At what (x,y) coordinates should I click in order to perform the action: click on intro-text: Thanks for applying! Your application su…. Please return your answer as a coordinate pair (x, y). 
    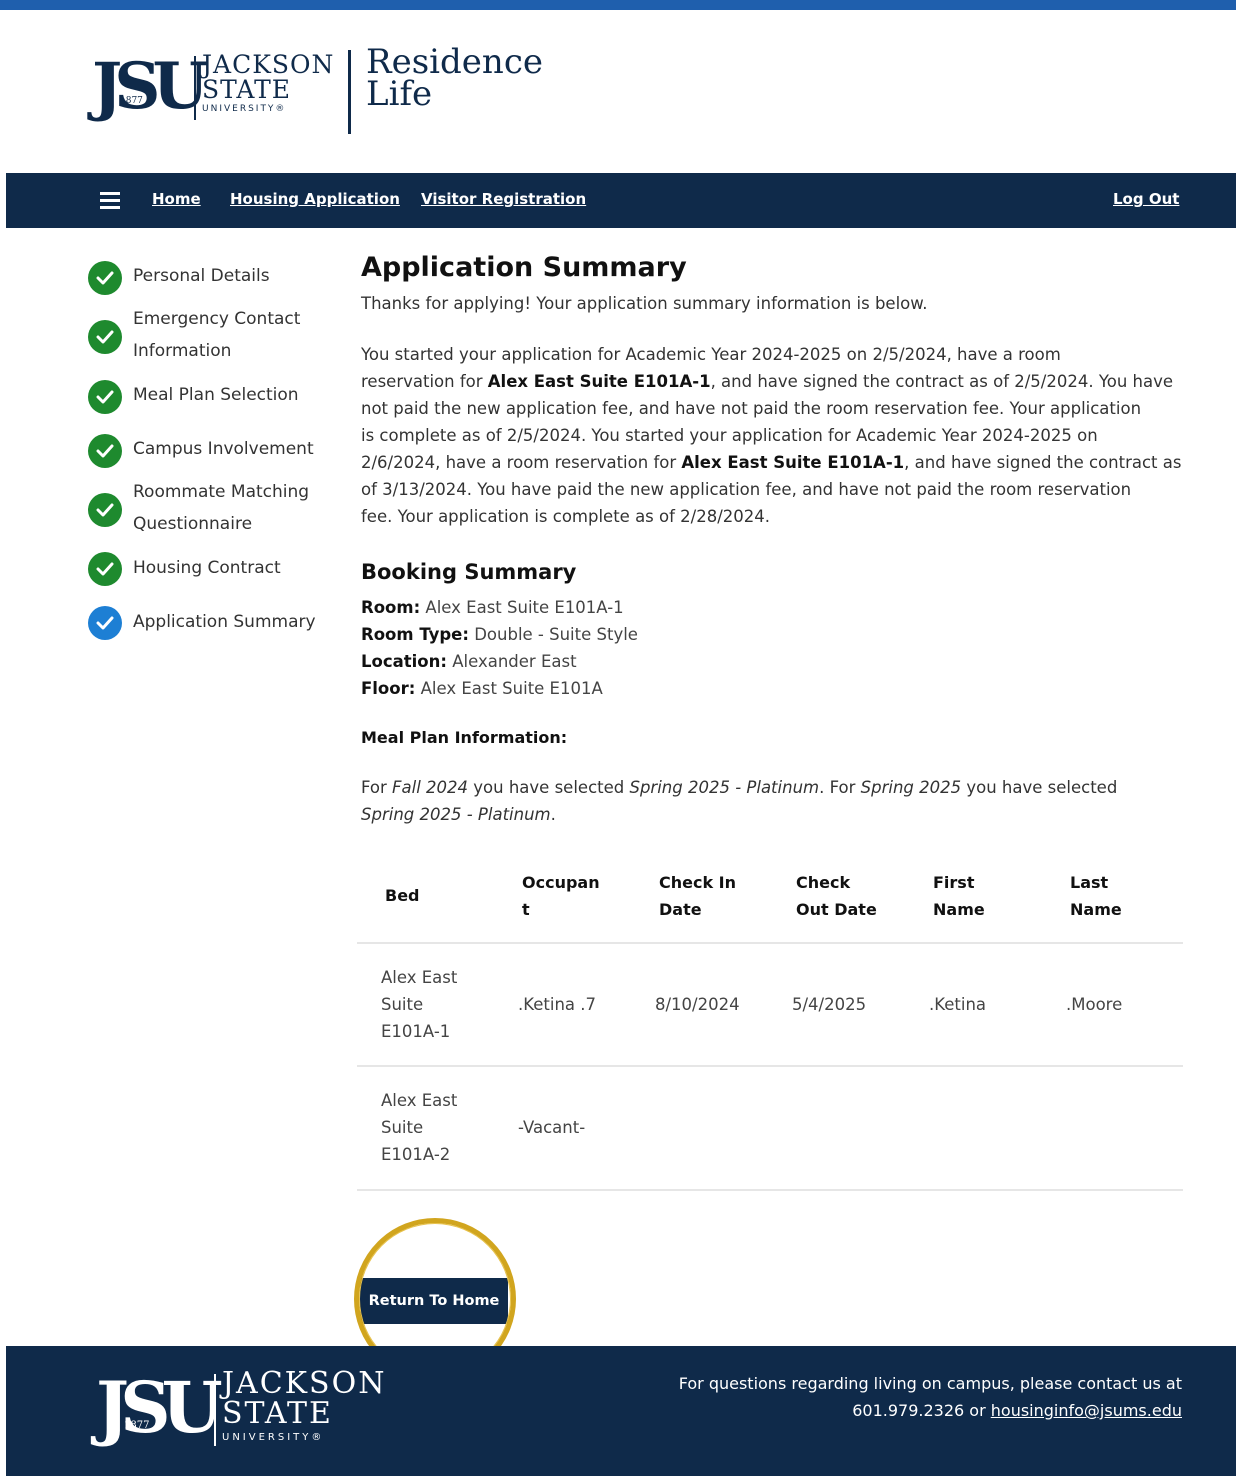
    Looking at the image, I should click on (644, 303).